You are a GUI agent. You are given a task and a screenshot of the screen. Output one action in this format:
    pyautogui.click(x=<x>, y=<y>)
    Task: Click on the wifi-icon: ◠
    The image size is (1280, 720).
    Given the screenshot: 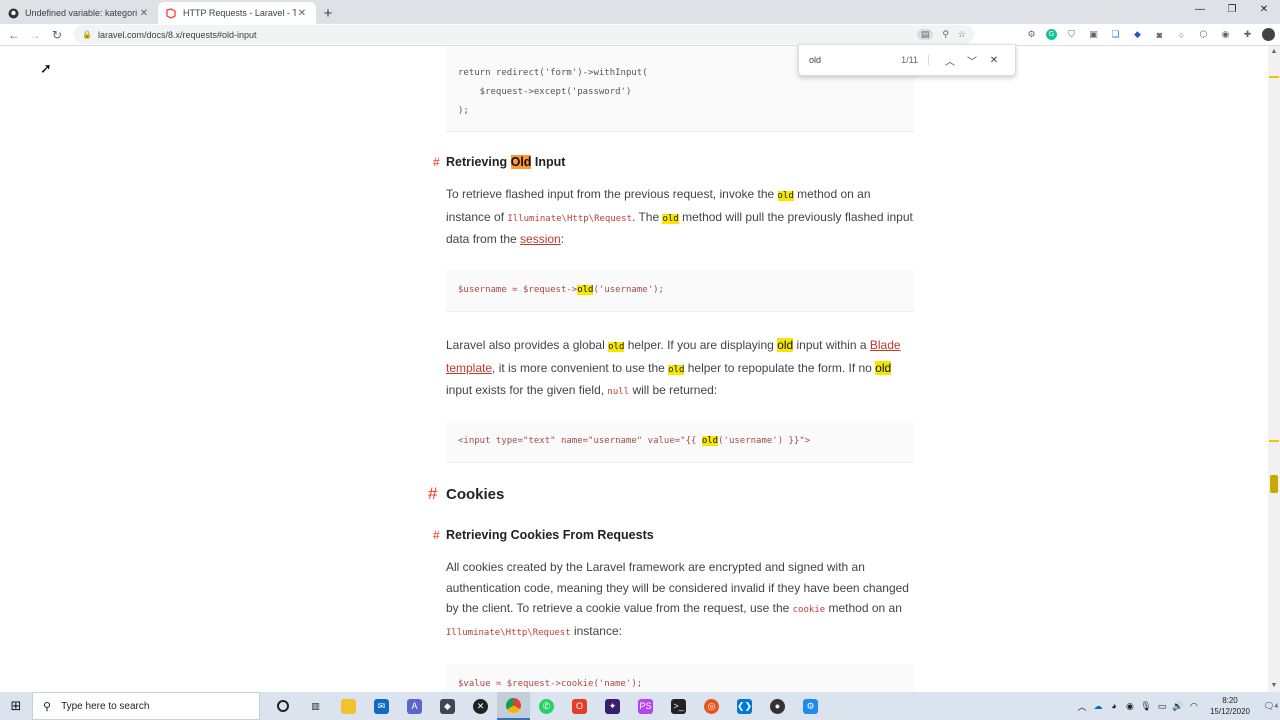 What is the action you would take?
    pyautogui.click(x=1194, y=706)
    